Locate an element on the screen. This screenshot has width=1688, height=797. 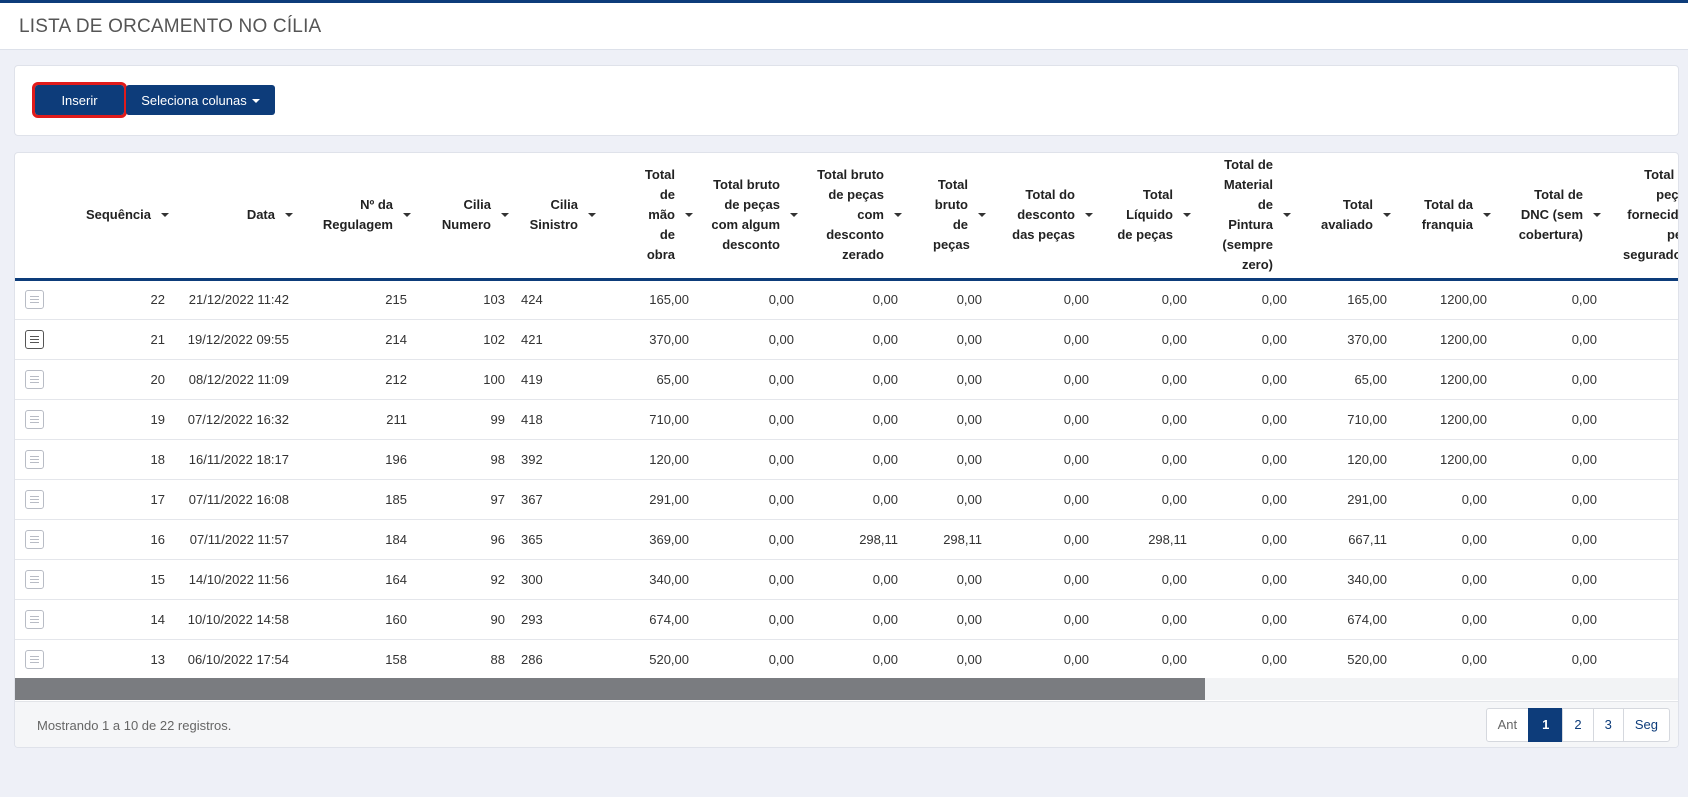
column-header-7: Total bruto de peças com algum desconto is located at coordinates (749, 217).